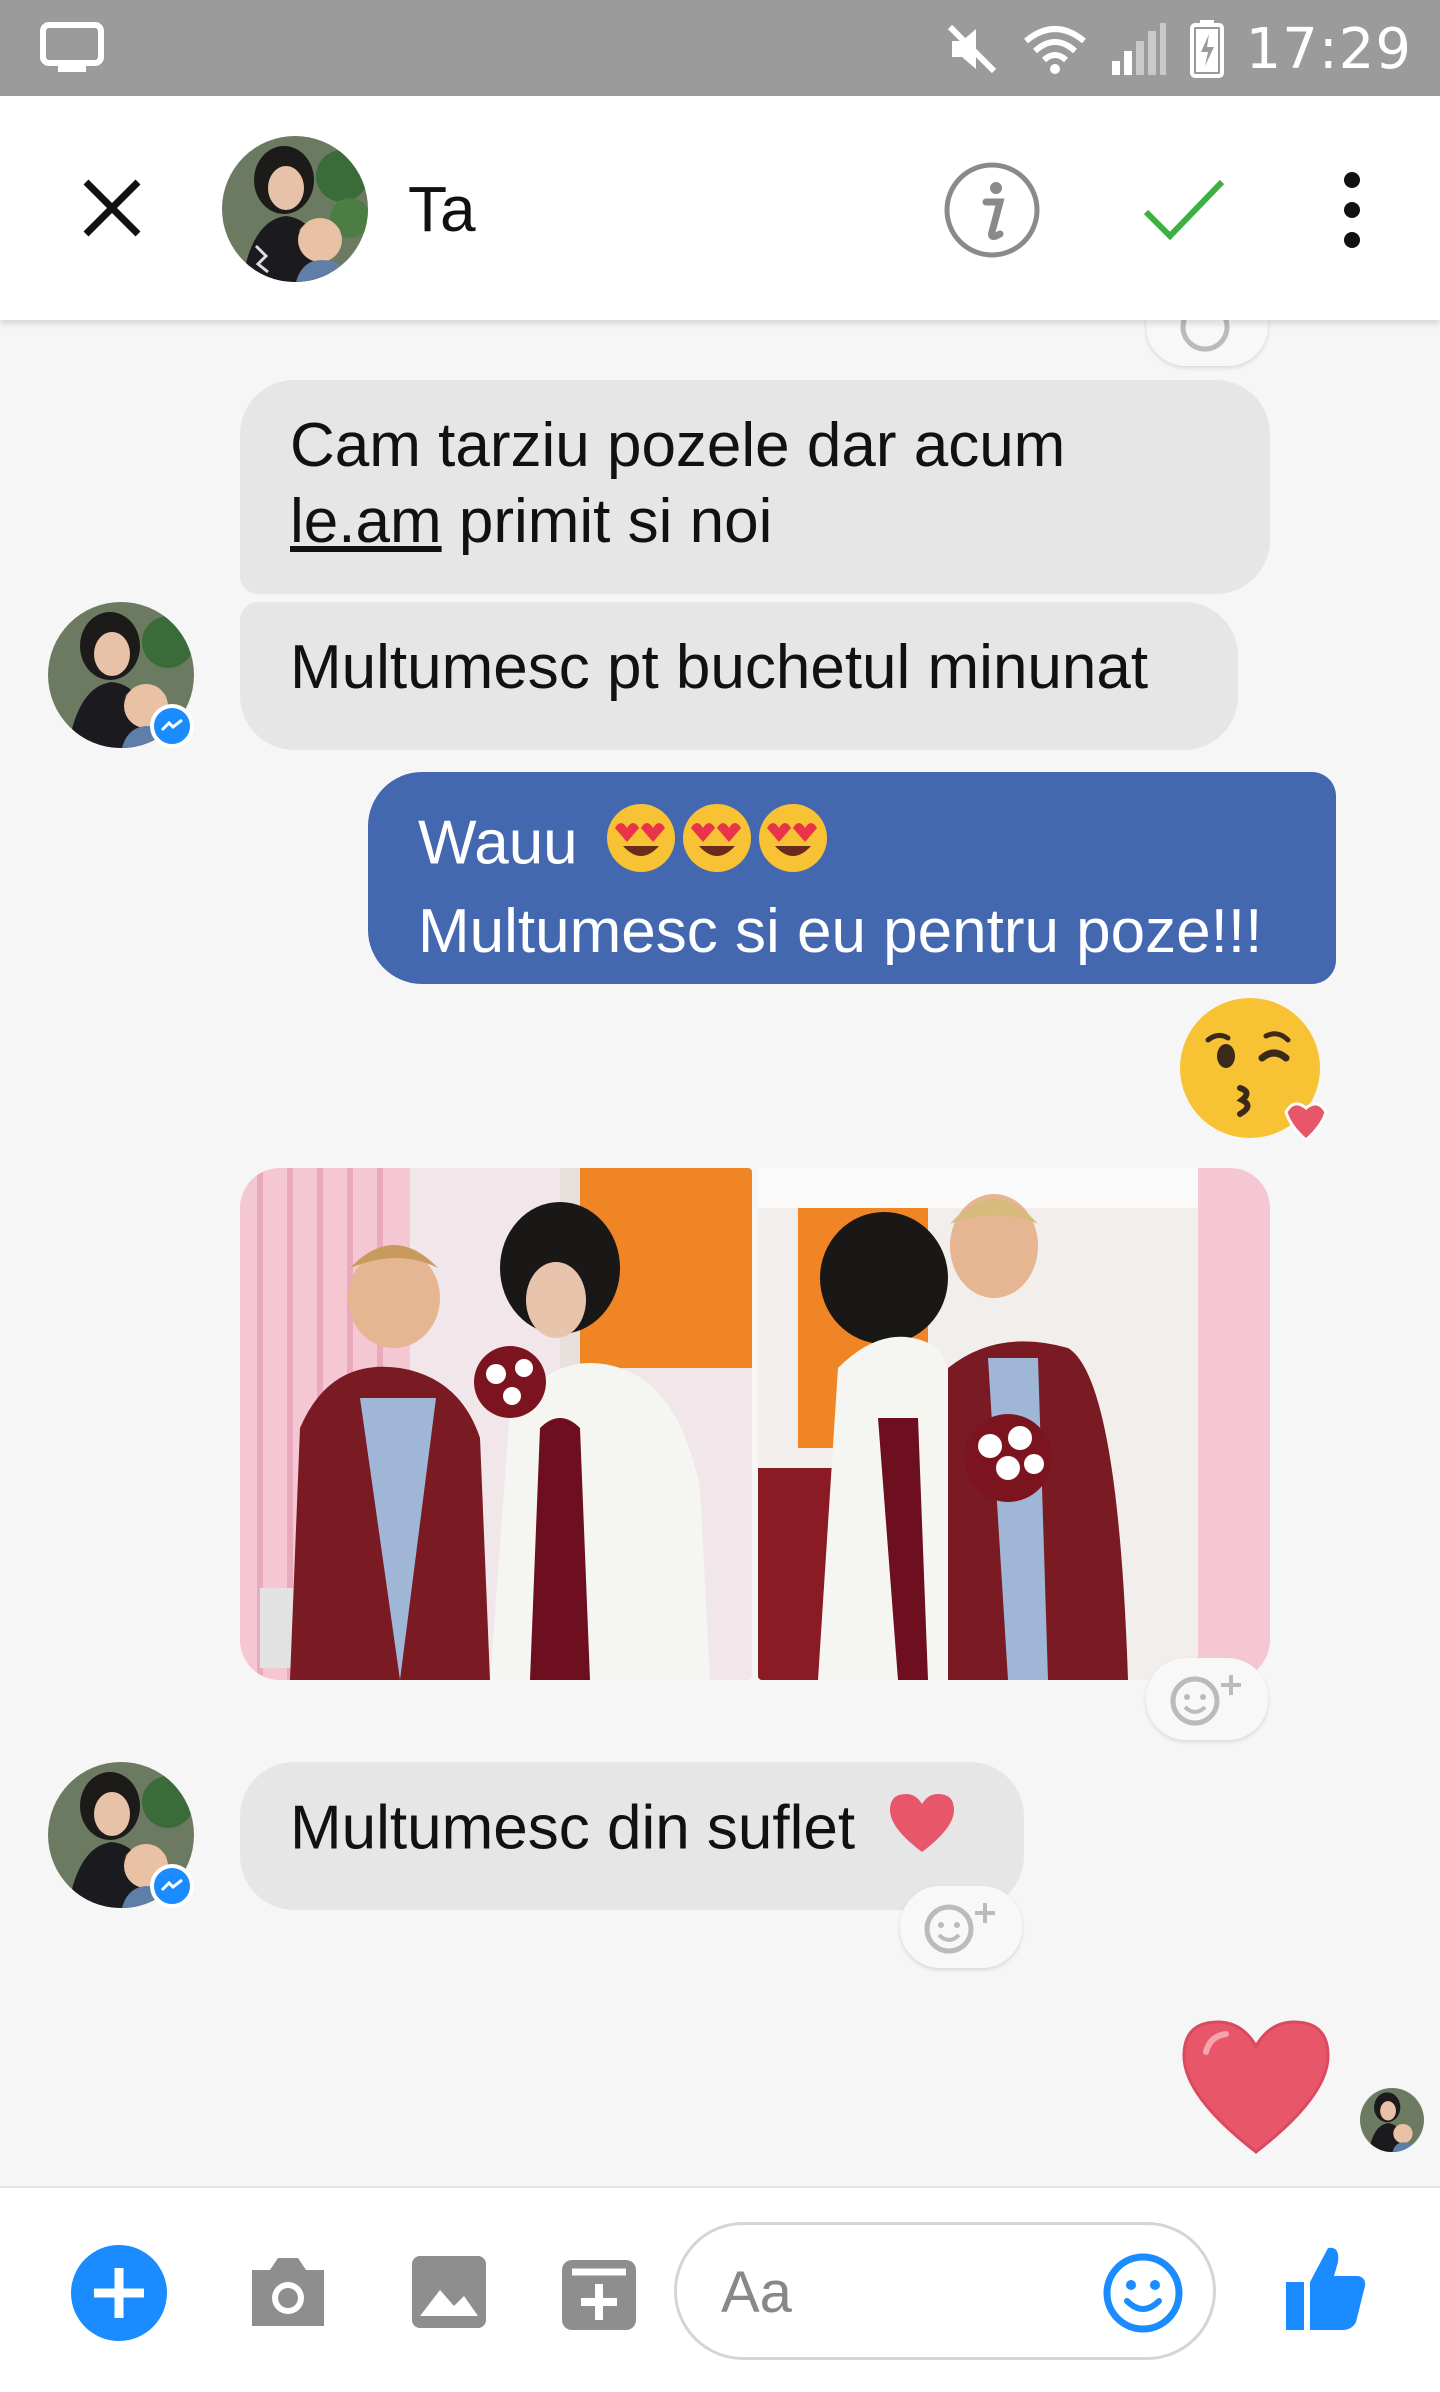 The height and width of the screenshot is (2392, 1440). I want to click on message-input-box, so click(945, 2291).